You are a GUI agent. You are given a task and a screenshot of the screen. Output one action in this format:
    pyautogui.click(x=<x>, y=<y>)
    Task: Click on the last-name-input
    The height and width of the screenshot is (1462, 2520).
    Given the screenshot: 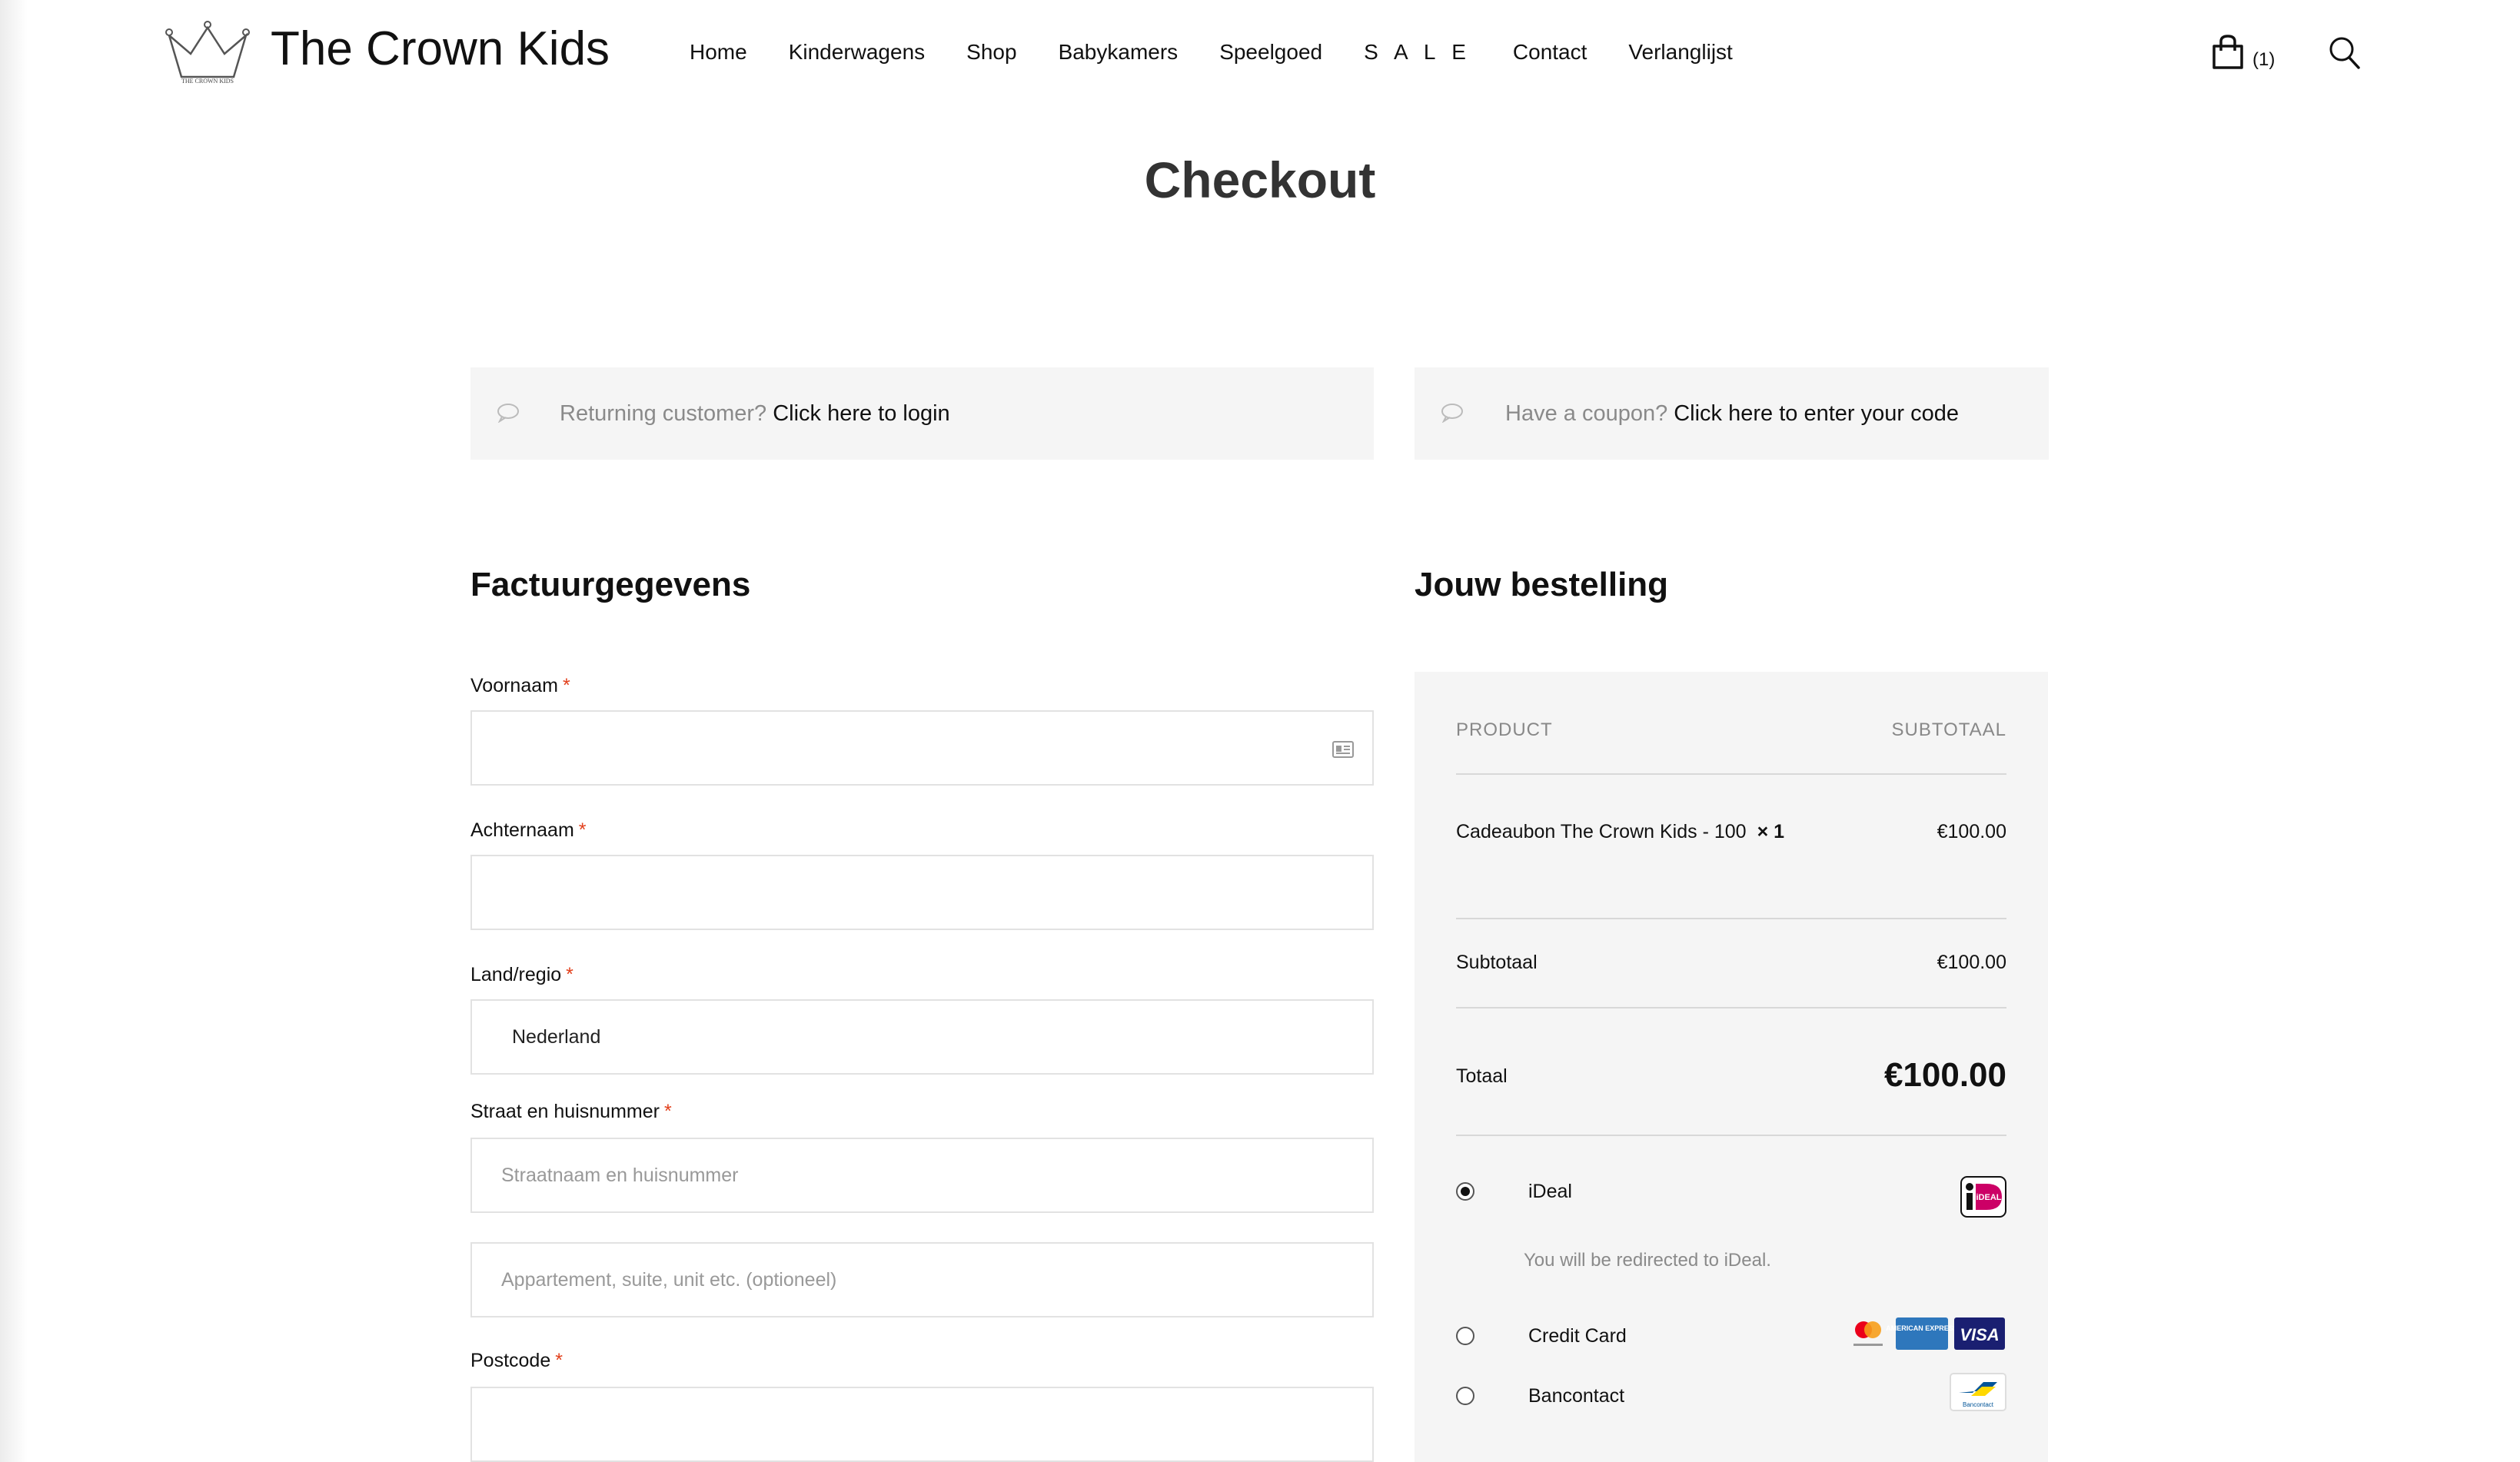 What is the action you would take?
    pyautogui.click(x=922, y=893)
    